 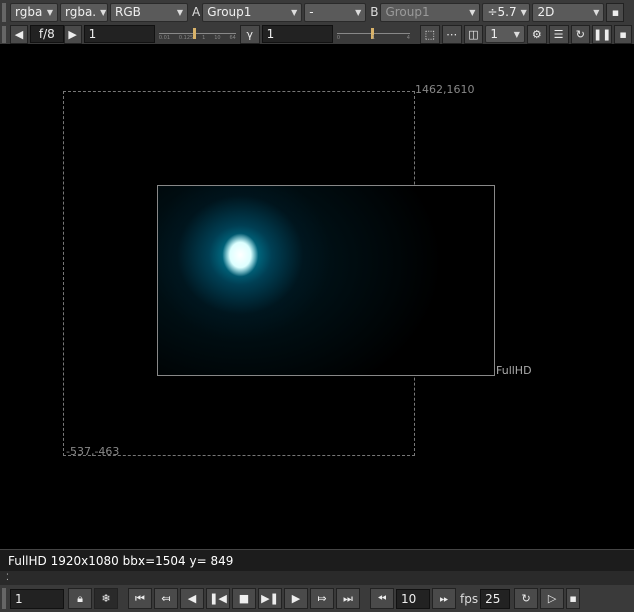 I want to click on tick-label: 0, so click(x=338, y=38).